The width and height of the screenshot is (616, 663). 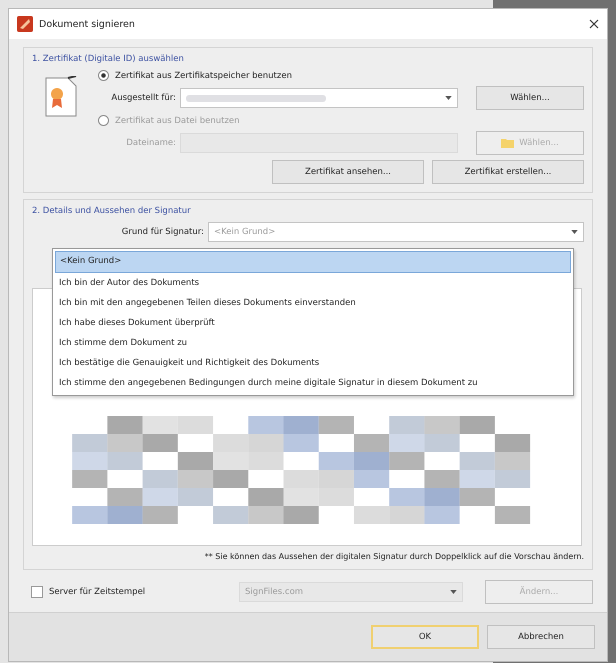 What do you see at coordinates (162, 232) in the screenshot?
I see `field-label: Grund für Signatur:` at bounding box center [162, 232].